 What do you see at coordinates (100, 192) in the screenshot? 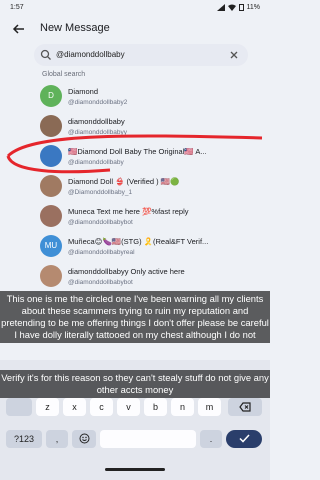
I see `contact-handle: @Diamonddollbaby_1` at bounding box center [100, 192].